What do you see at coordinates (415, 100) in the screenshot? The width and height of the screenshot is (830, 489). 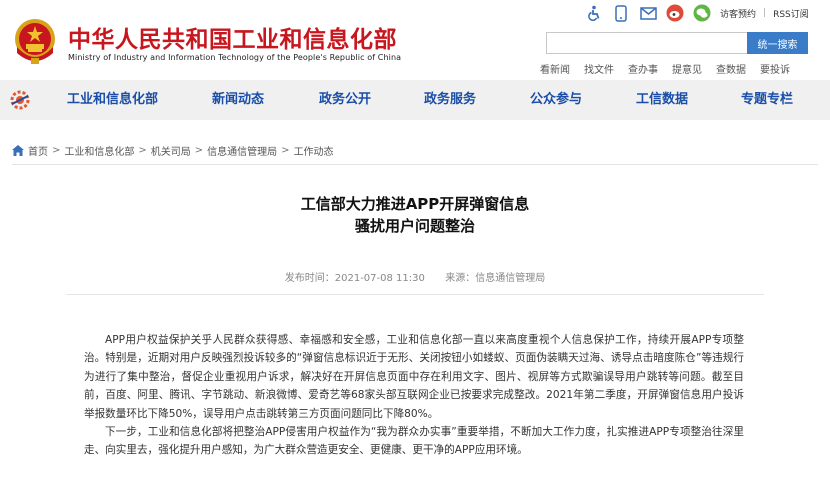 I see `main-nav: 工业和信息化部 新闻动态 政务公开 政务服务 公众参与 工信数据 专题专栏` at bounding box center [415, 100].